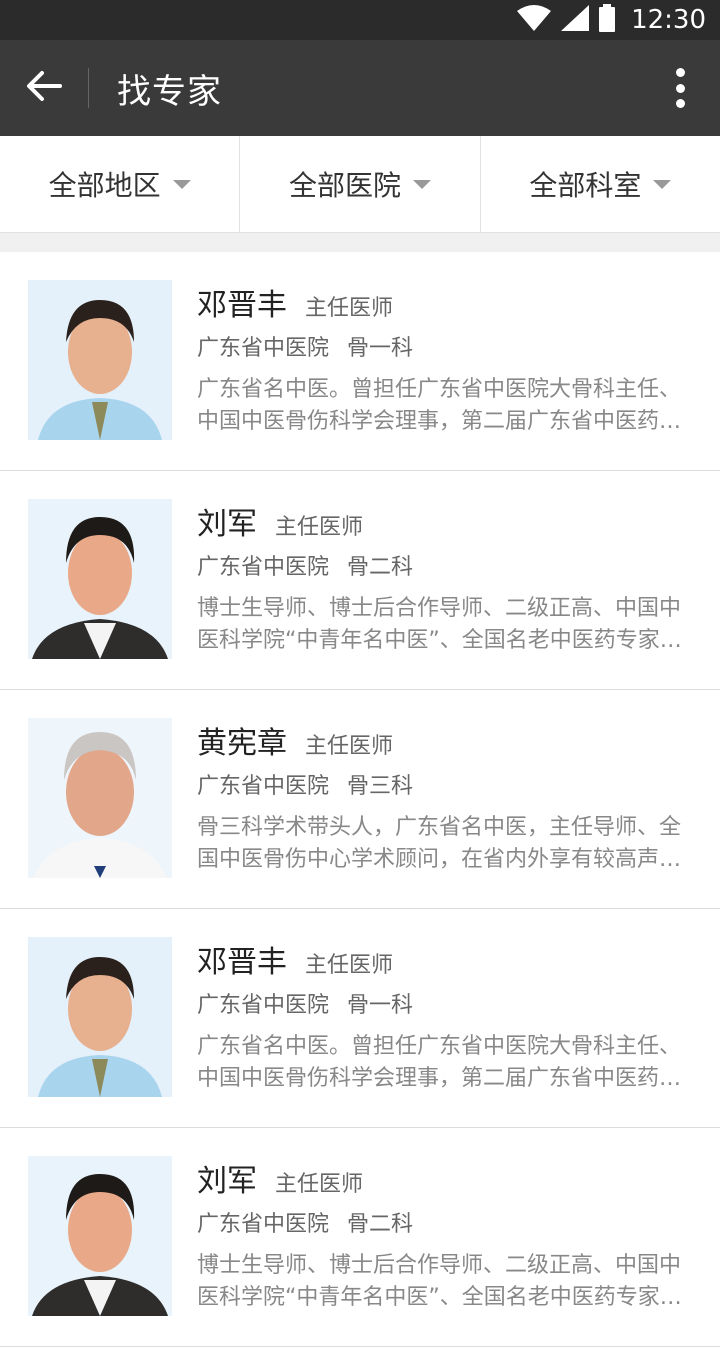 The width and height of the screenshot is (720, 1347). I want to click on doctor-name: 黄宪章, so click(242, 743).